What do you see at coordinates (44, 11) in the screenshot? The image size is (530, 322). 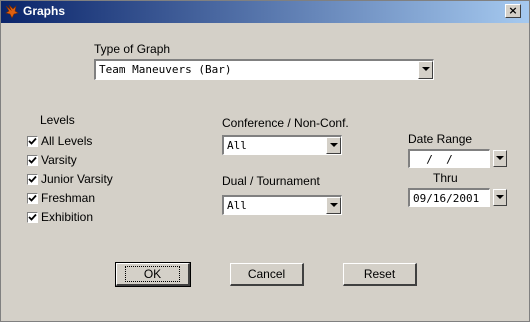 I see `window-title: Graphs` at bounding box center [44, 11].